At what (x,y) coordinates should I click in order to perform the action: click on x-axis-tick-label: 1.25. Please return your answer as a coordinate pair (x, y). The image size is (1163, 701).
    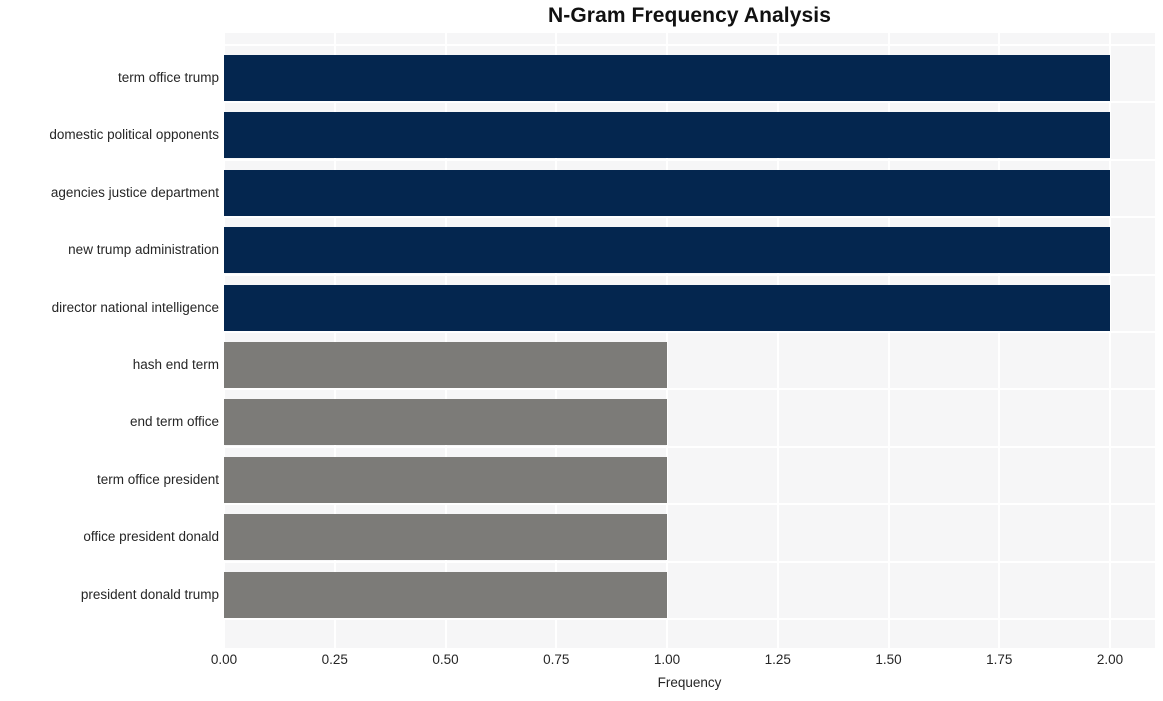
    Looking at the image, I should click on (777, 659).